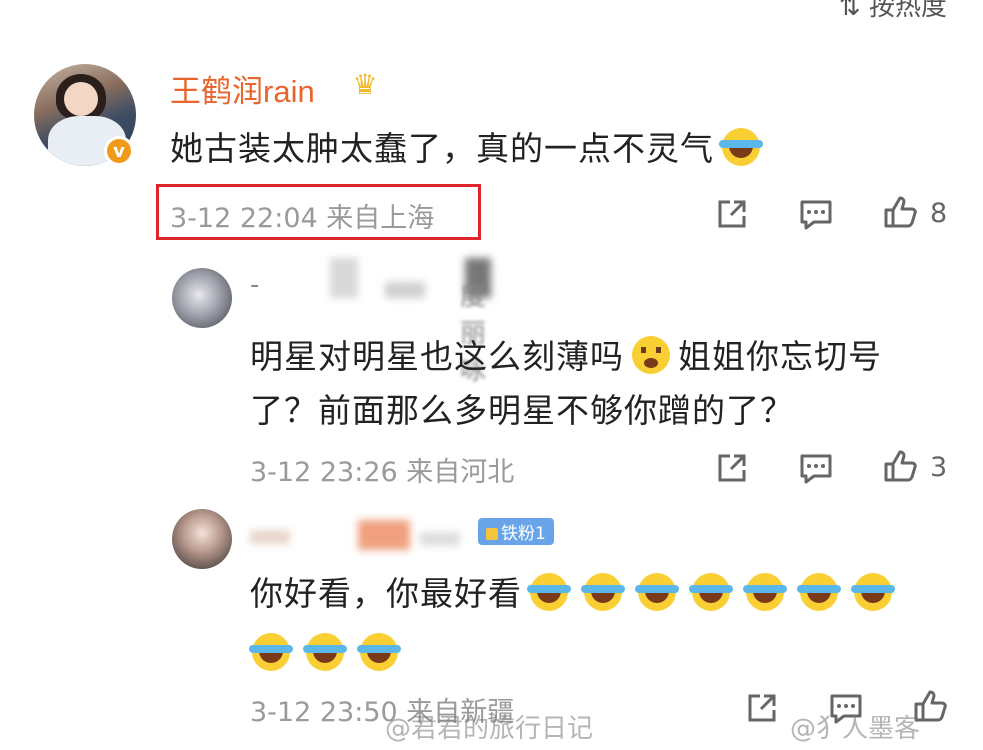 This screenshot has height=750, width=983. What do you see at coordinates (119, 151) in the screenshot?
I see `verified-badge-icon: v` at bounding box center [119, 151].